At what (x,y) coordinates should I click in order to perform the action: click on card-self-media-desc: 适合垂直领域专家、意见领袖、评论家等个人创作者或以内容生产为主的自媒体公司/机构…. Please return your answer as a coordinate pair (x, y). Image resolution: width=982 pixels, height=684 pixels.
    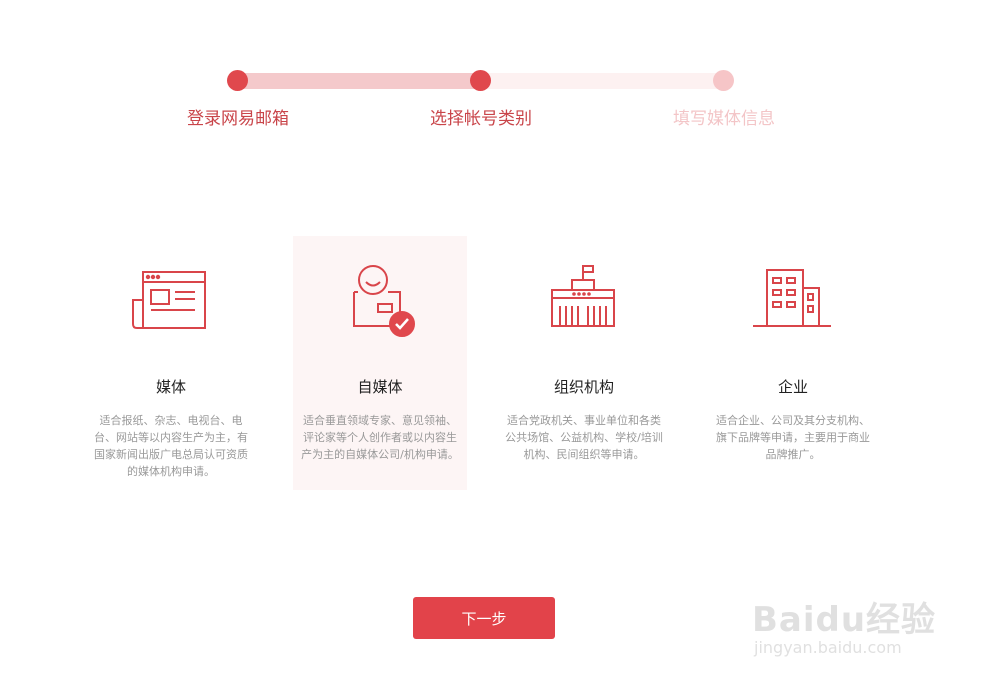
    Looking at the image, I should click on (380, 437).